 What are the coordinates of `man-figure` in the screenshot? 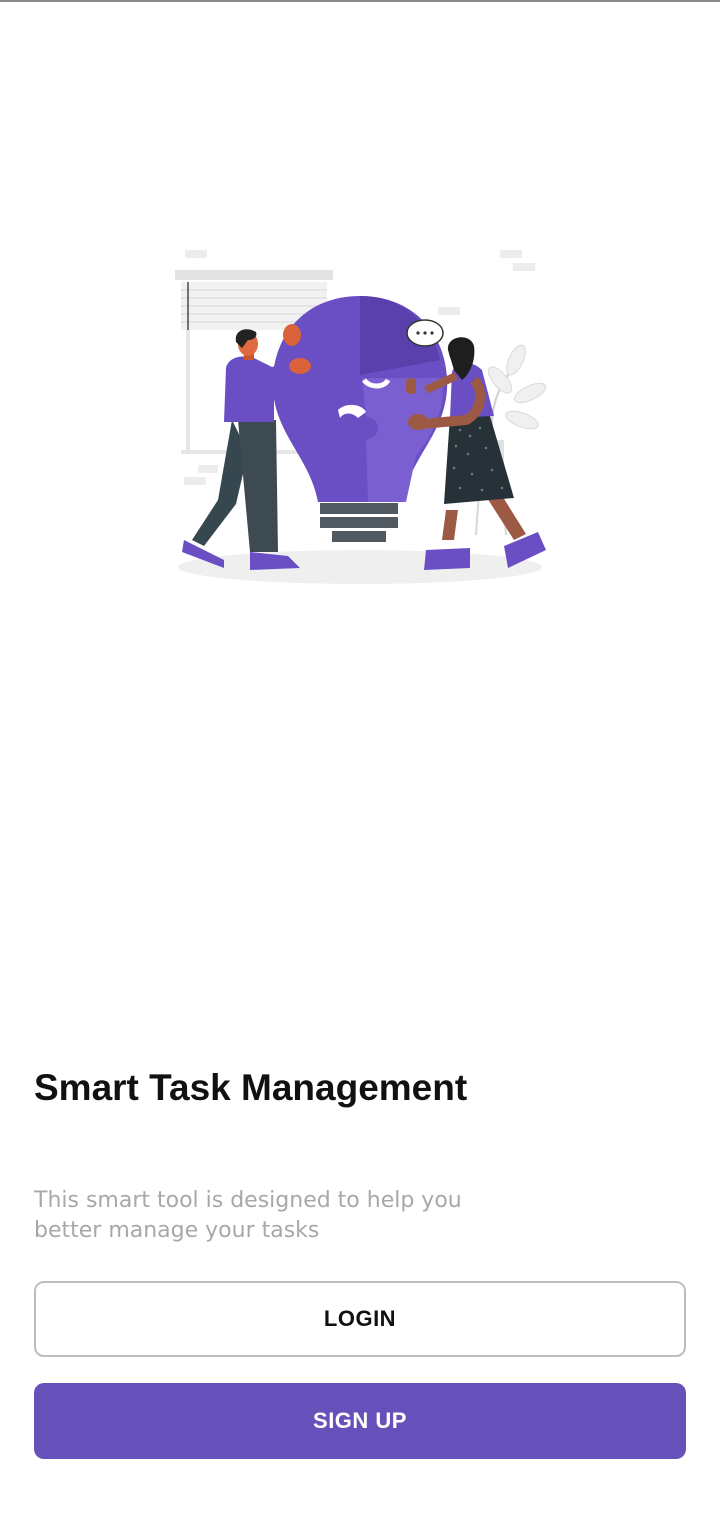 It's located at (246, 447).